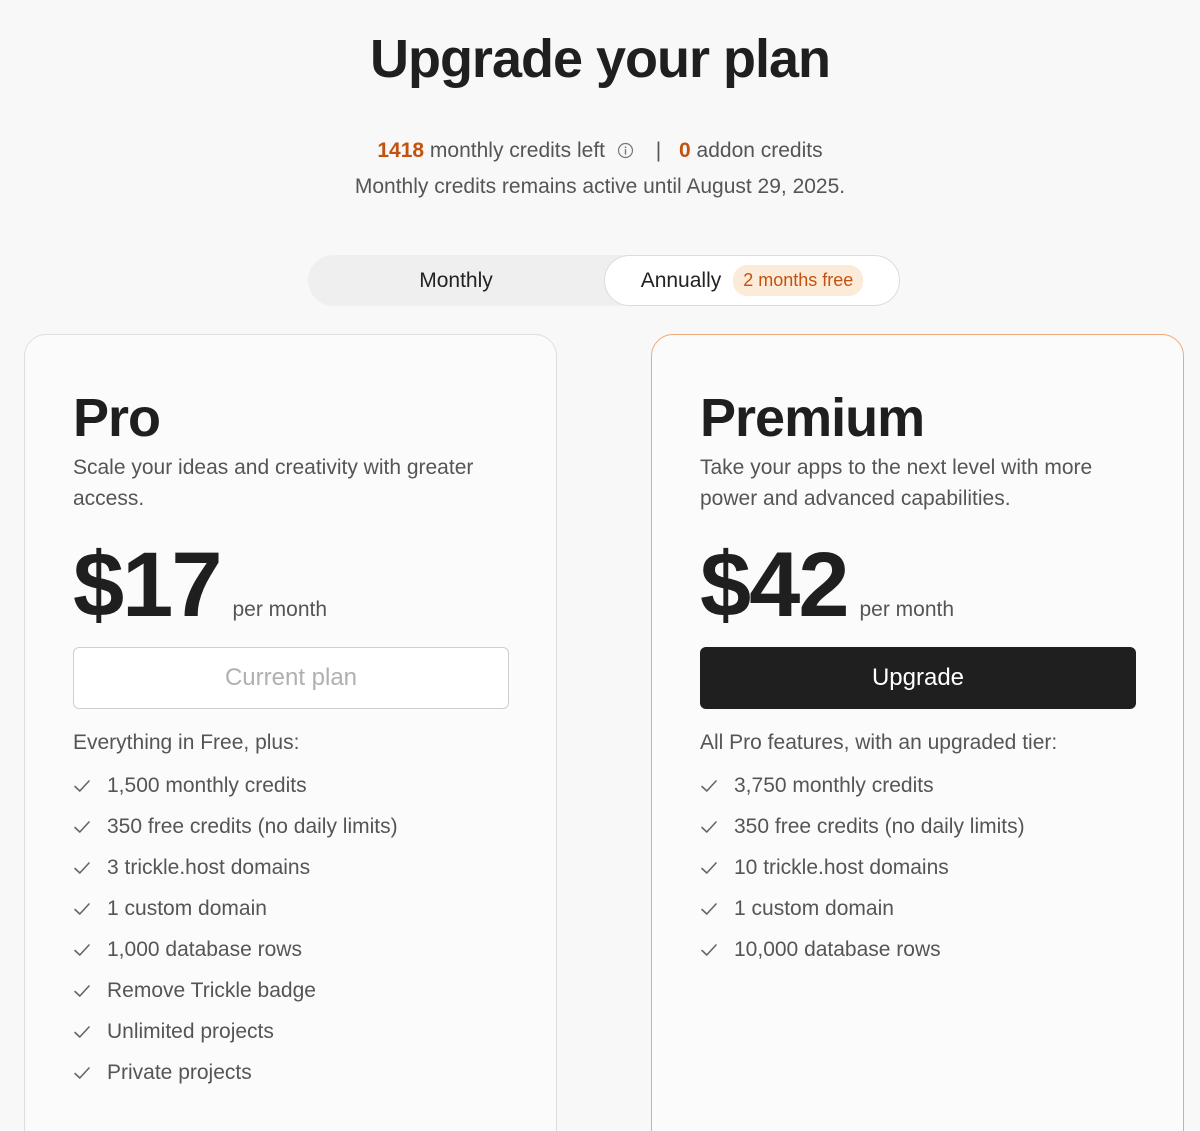 This screenshot has height=1131, width=1200. What do you see at coordinates (117, 418) in the screenshot?
I see `plan-name: Pro` at bounding box center [117, 418].